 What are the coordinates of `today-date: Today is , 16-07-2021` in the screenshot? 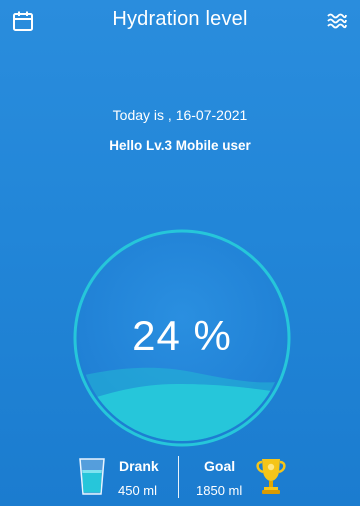 It's located at (180, 115).